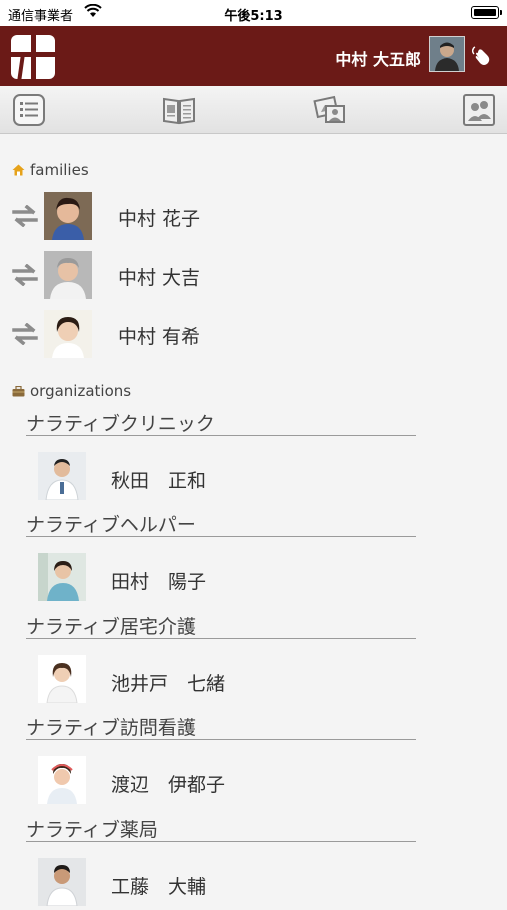  I want to click on book-icon, so click(179, 110).